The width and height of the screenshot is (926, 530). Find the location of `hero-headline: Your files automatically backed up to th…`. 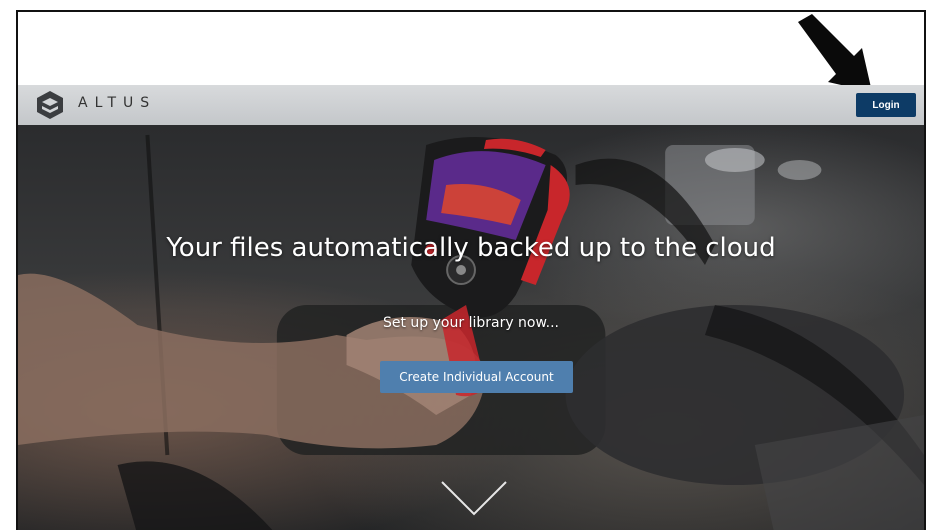

hero-headline: Your files automatically backed up to th… is located at coordinates (471, 248).